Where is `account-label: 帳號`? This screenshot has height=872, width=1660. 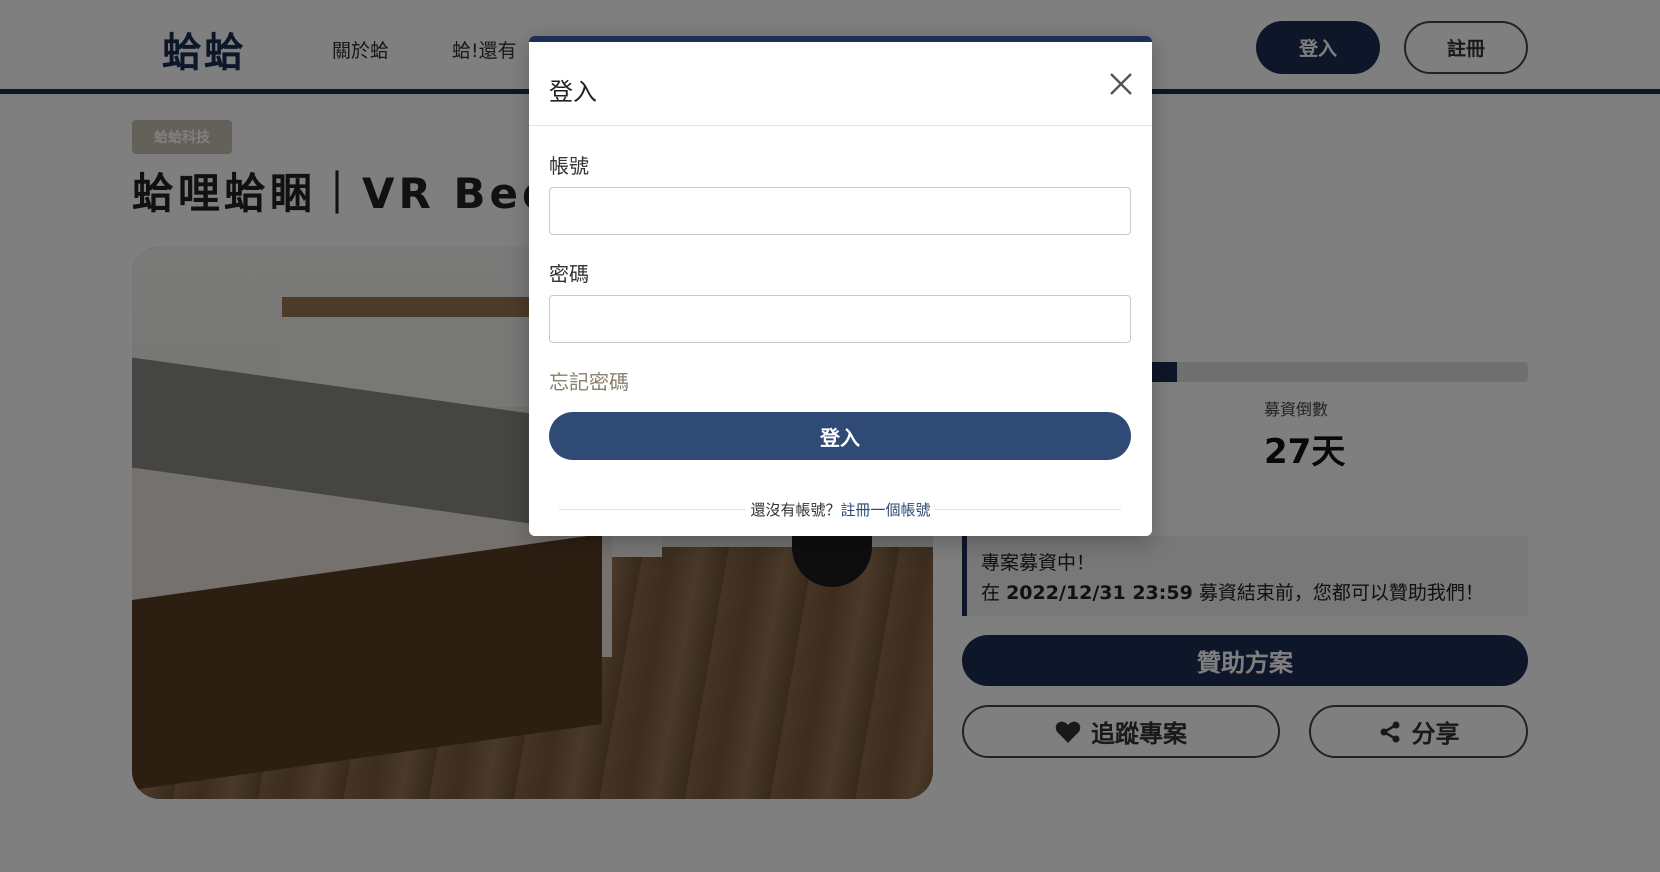 account-label: 帳號 is located at coordinates (569, 166).